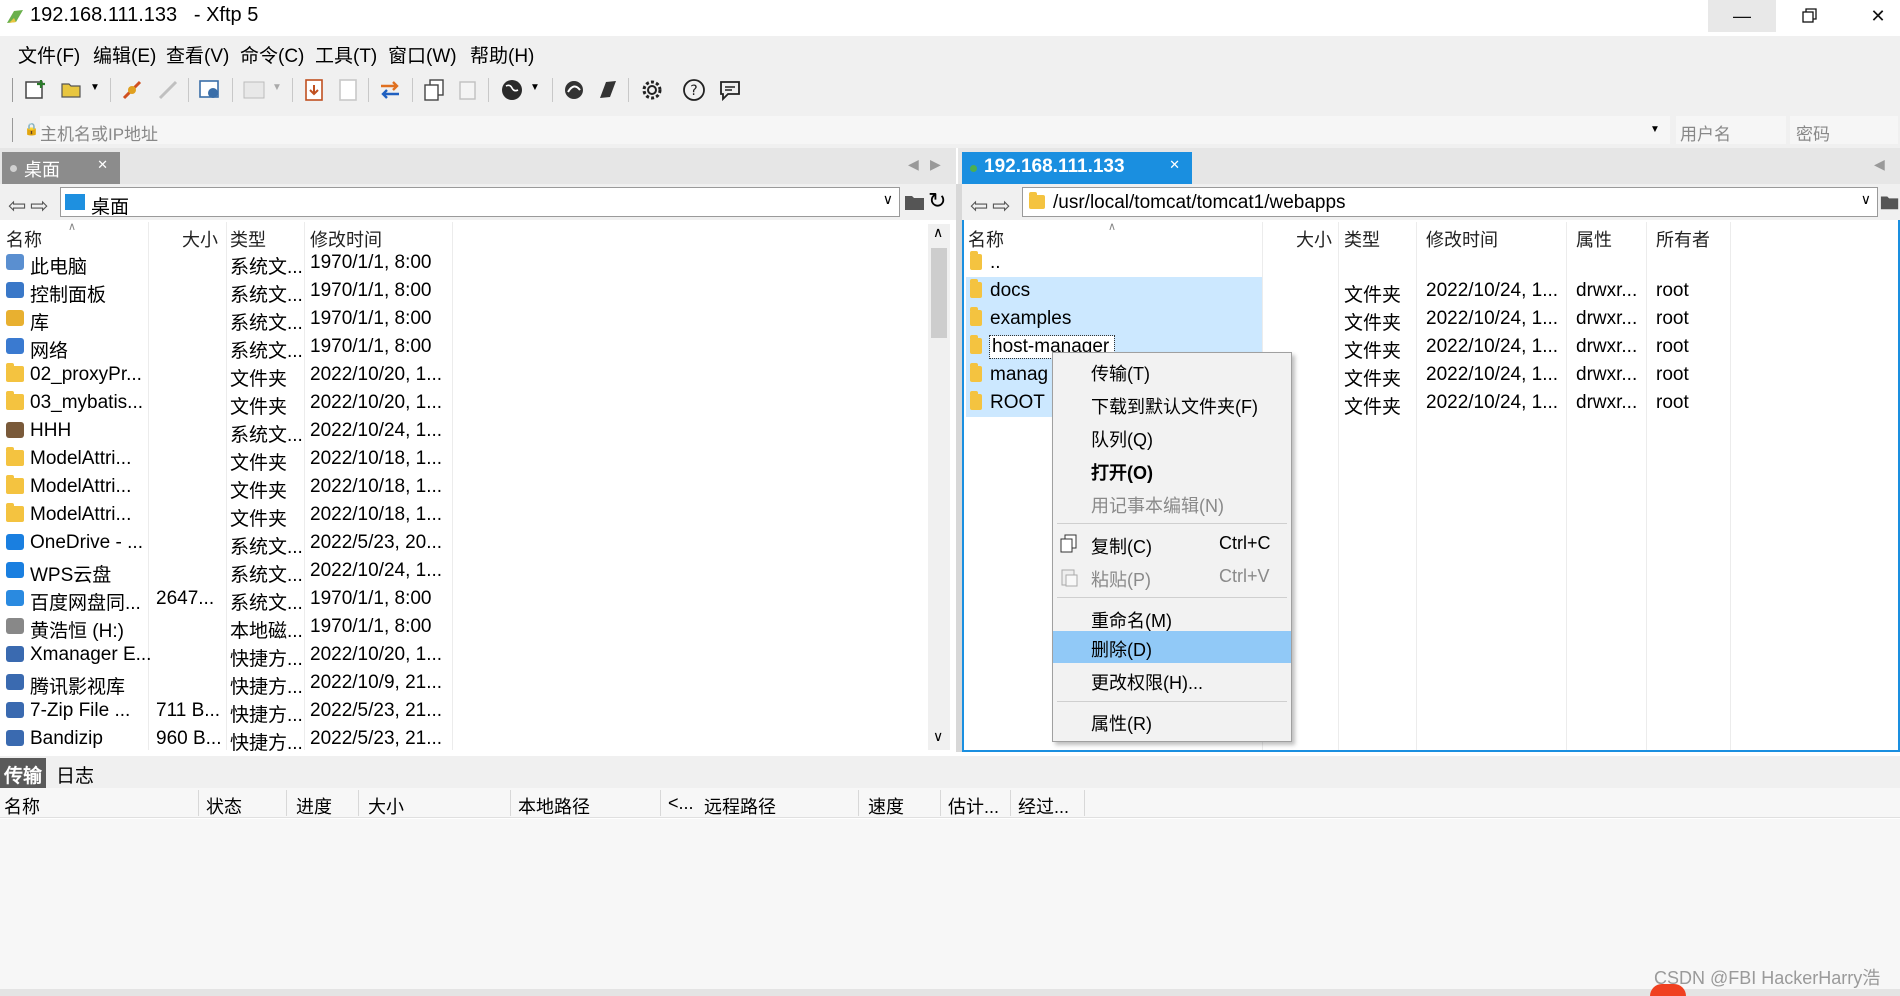 The height and width of the screenshot is (996, 1900). I want to click on tab-local-desktop: 桌面 ✕, so click(61, 168).